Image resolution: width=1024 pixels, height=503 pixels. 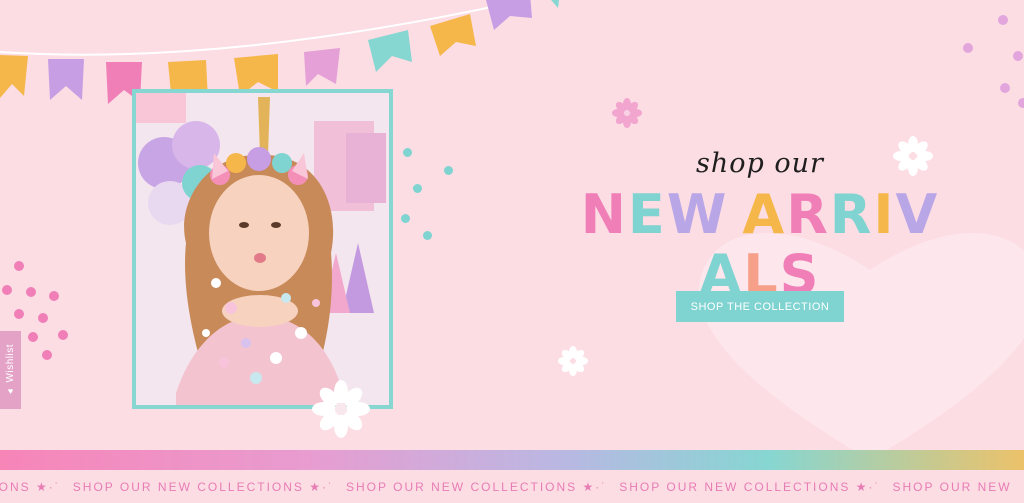 I want to click on ticker-item: COLLECTIONS ★·˙, so click(x=30, y=487).